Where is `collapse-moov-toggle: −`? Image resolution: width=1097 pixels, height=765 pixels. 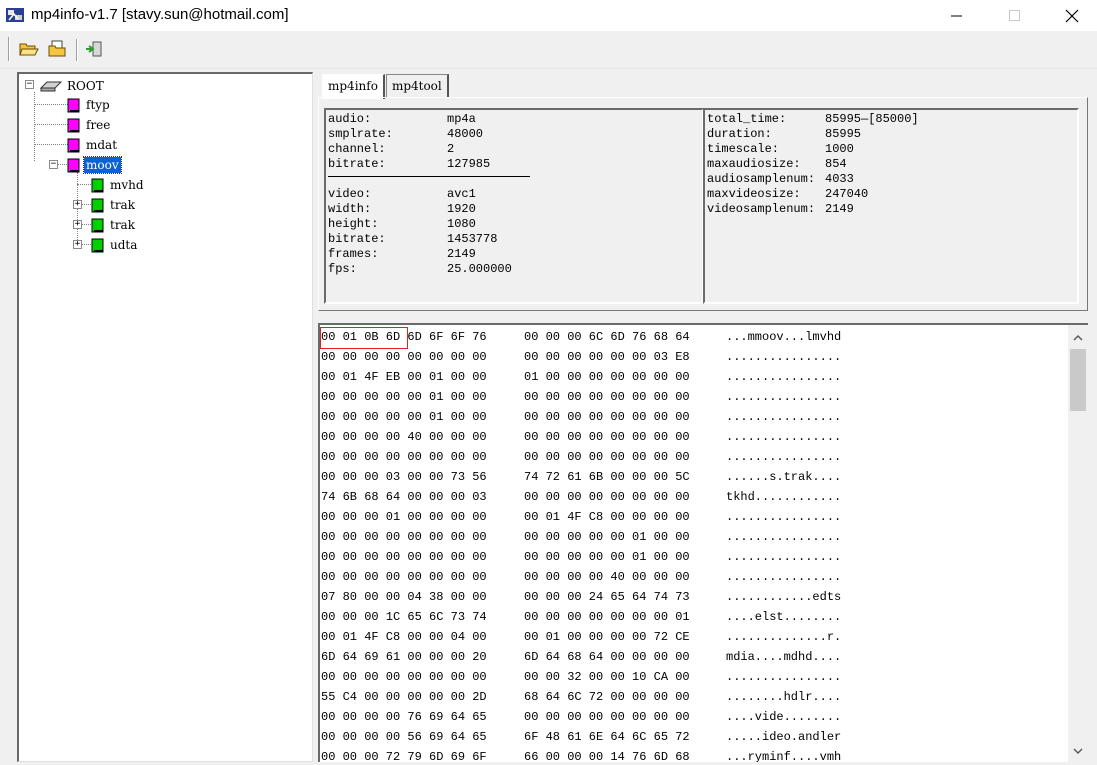
collapse-moov-toggle: − is located at coordinates (53, 164).